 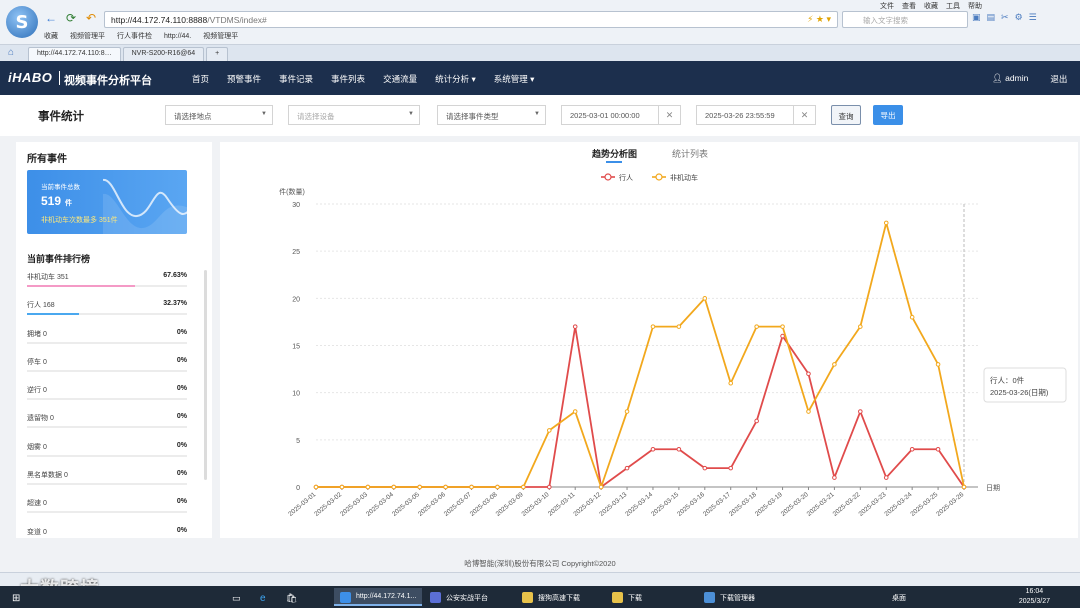 What do you see at coordinates (219, 115) in the screenshot?
I see `location-select: 请选择地点 ▼` at bounding box center [219, 115].